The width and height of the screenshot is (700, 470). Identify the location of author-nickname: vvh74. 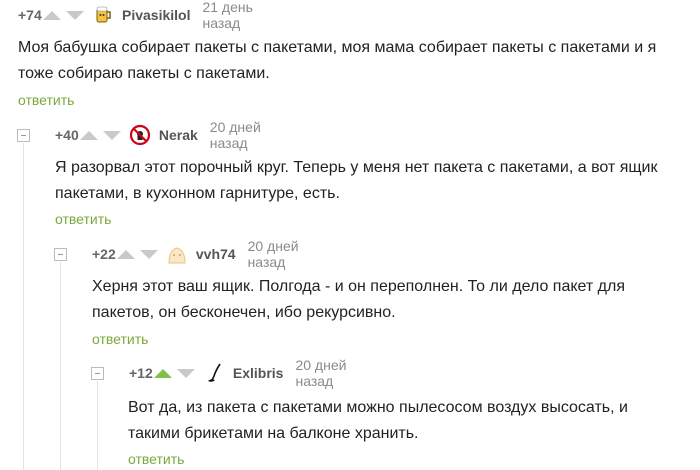
(216, 254).